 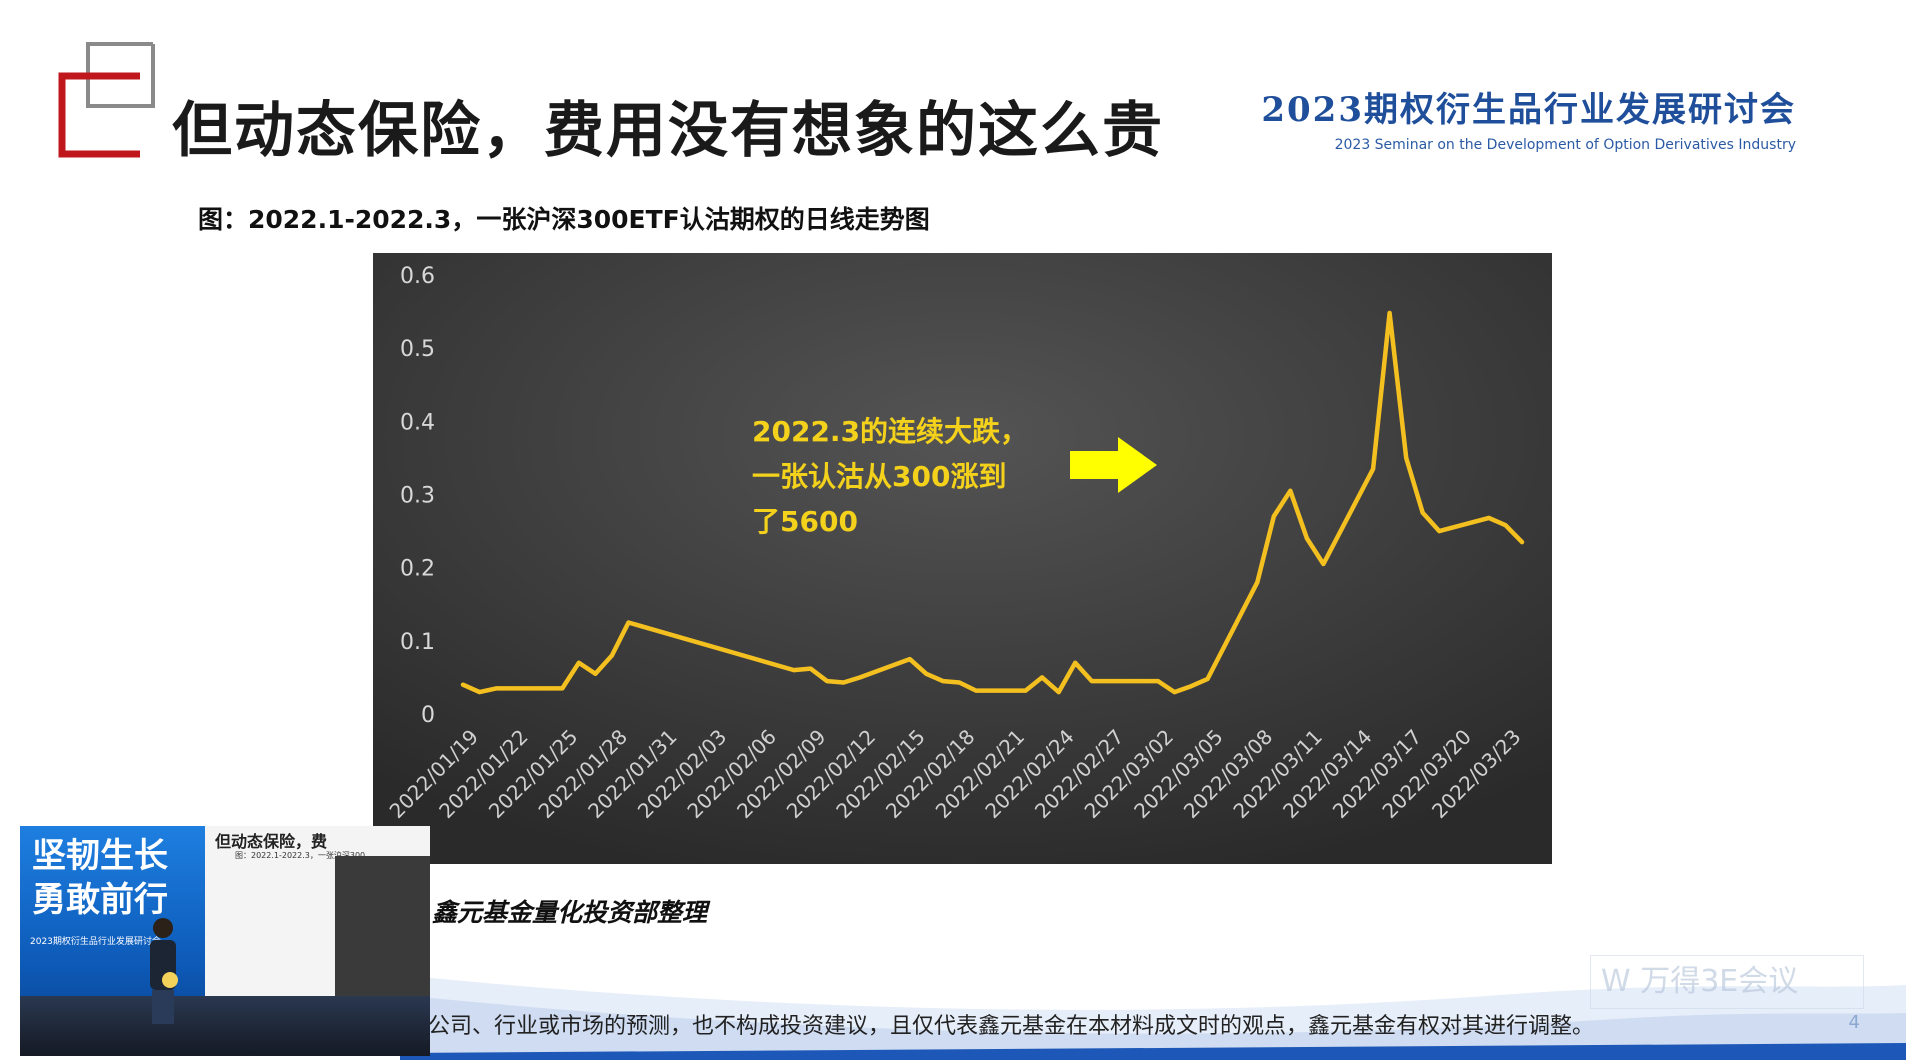 I want to click on figure-caption: 图：2022.1-2022.3，一张沪深300ETF认沽期权的日线走势图, so click(x=564, y=219).